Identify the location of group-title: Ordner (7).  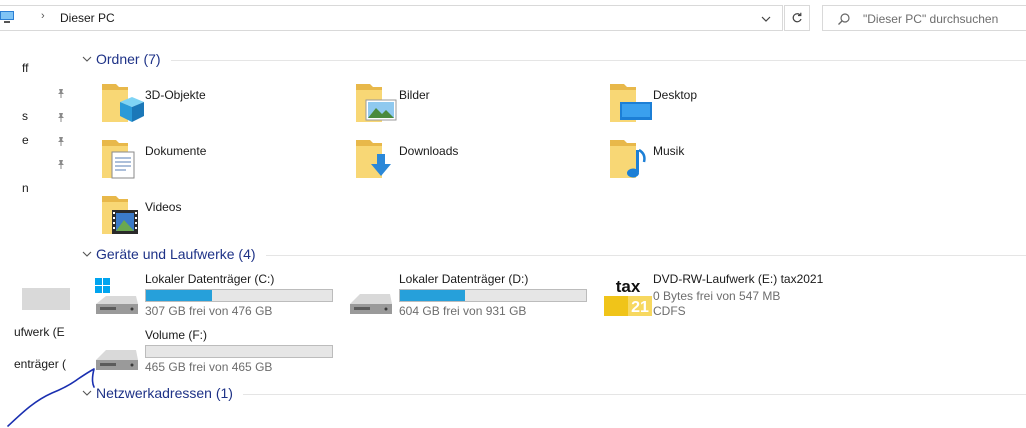
(128, 59).